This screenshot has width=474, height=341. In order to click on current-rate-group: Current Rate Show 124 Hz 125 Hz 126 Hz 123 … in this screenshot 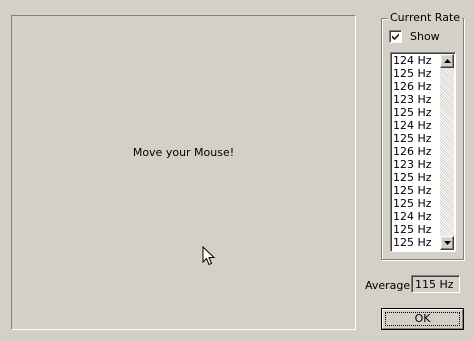, I will do `click(422, 135)`.